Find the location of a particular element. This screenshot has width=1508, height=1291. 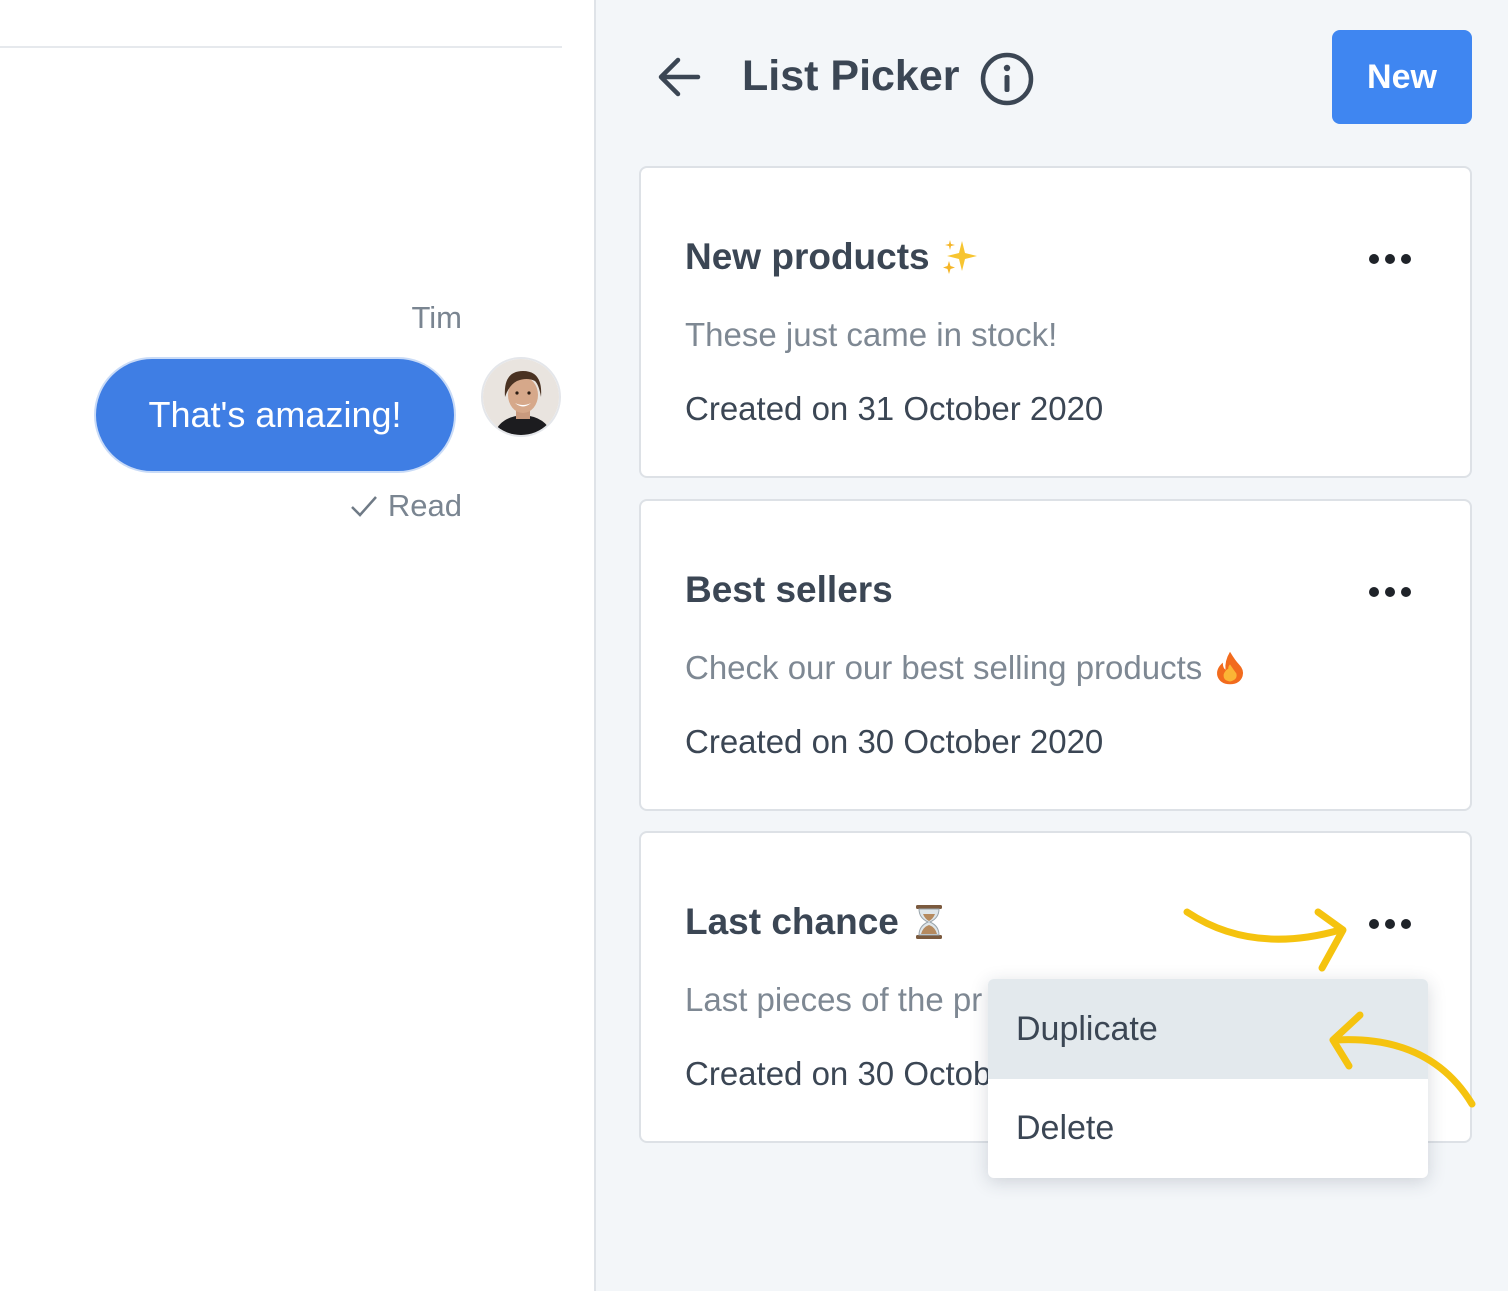

avatar-image is located at coordinates (521, 397).